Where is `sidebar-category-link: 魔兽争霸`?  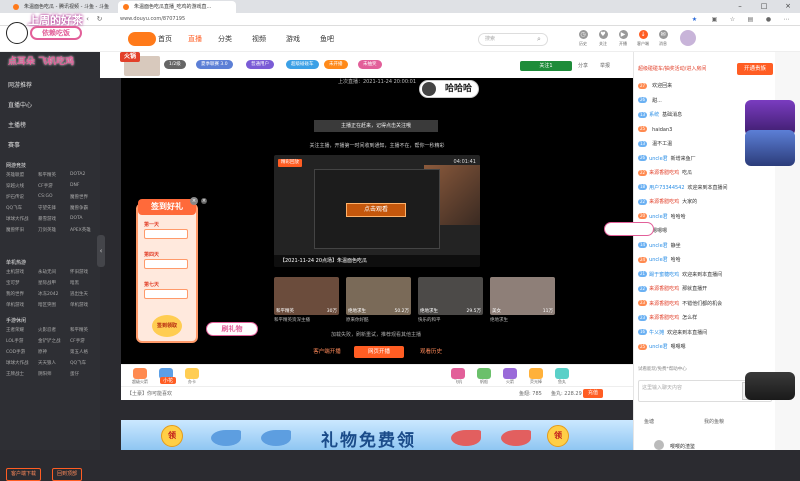
sidebar-category-link: 魔兽争霸 is located at coordinates (79, 208).